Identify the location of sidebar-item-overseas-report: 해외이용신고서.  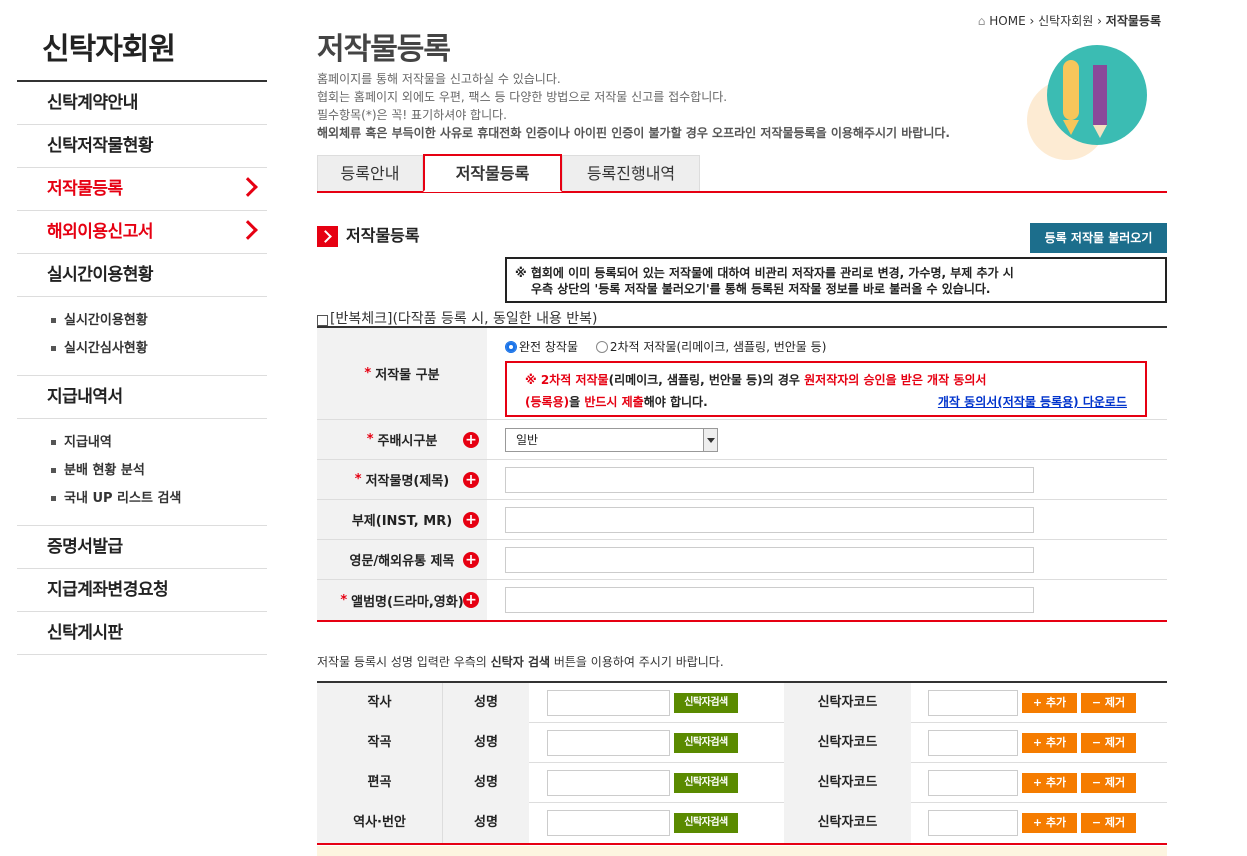
(142, 232).